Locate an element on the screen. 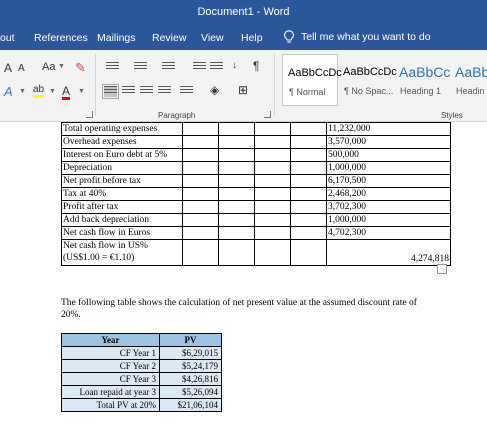 This screenshot has height=428, width=487. tab-help: Help is located at coordinates (252, 38).